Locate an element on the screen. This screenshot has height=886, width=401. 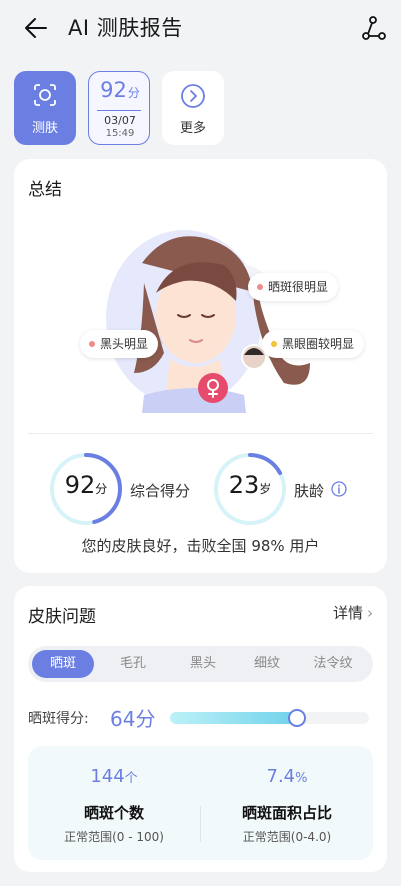
stat-area-unit: % is located at coordinates (301, 778).